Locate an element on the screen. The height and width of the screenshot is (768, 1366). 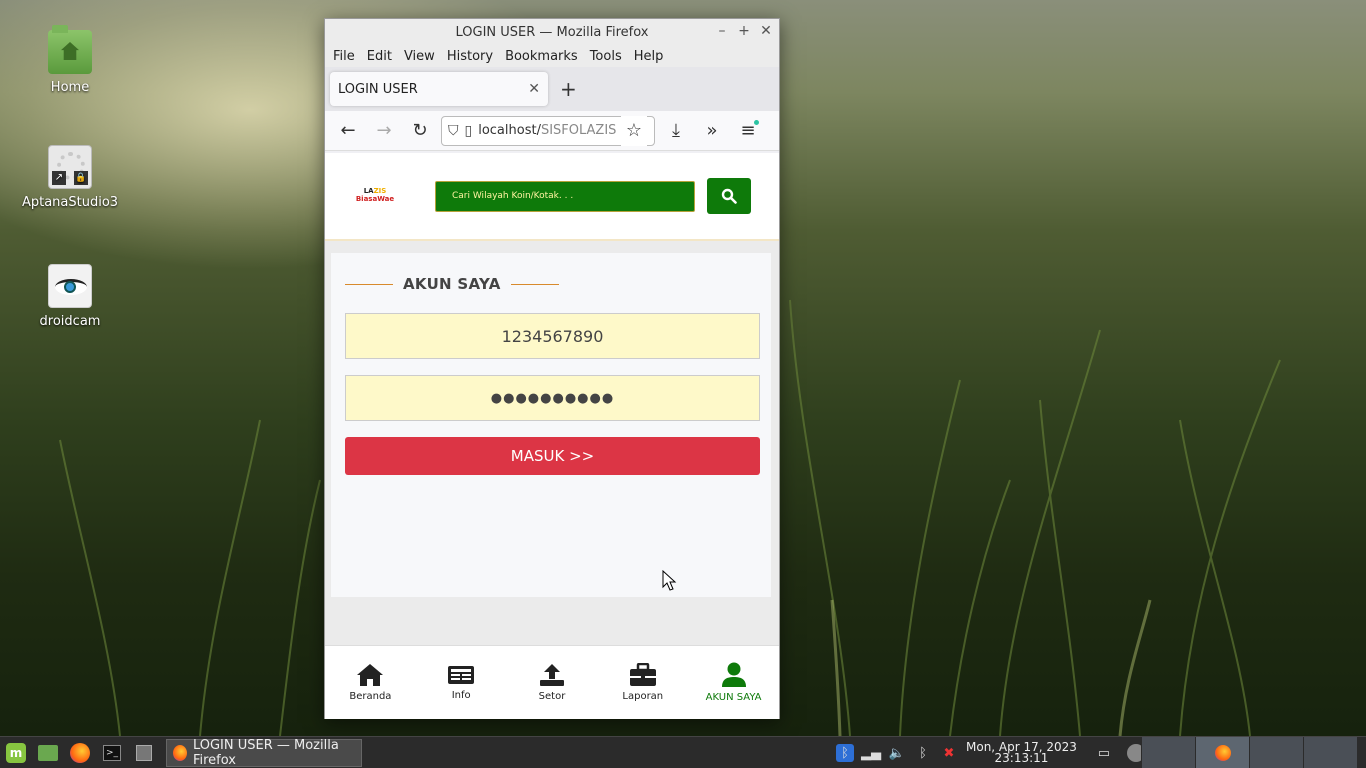
url-host: localhost/ is located at coordinates (509, 130).